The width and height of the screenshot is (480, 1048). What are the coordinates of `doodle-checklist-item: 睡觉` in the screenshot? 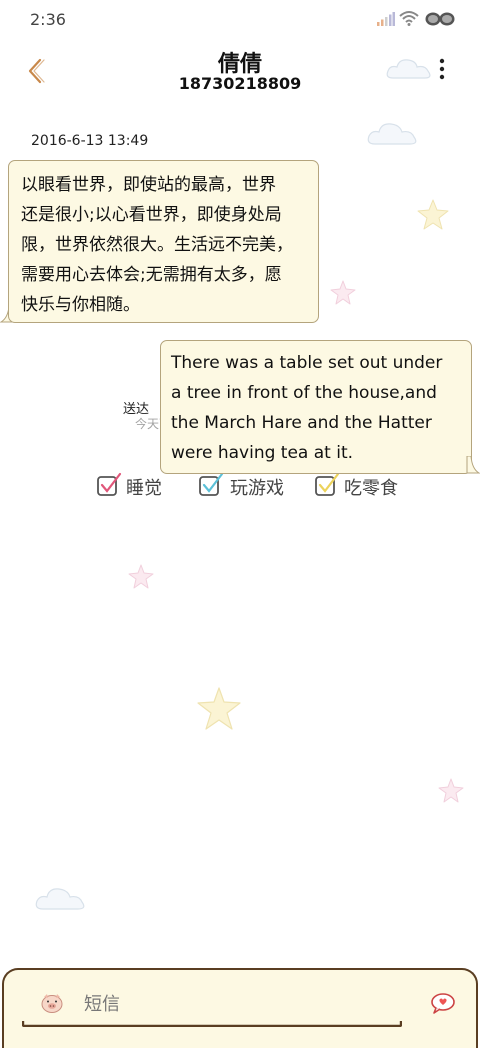 It's located at (136, 485).